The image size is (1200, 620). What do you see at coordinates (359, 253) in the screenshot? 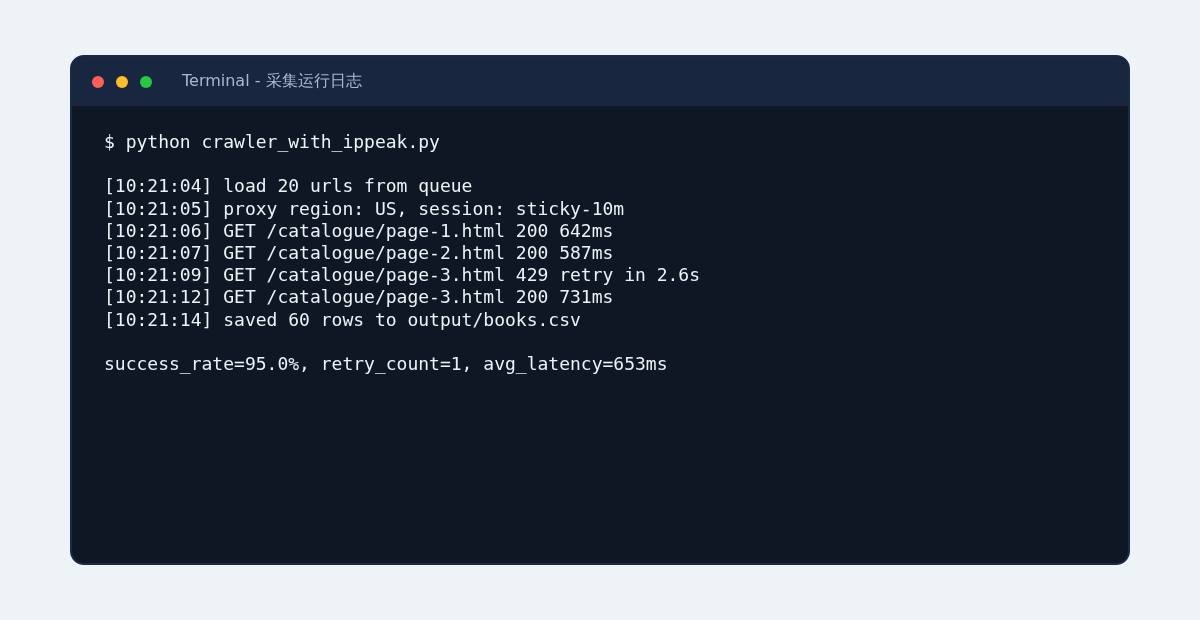
I see `log-line: [10:21:07] GET /catalogue/page-2.html 200 587ms` at bounding box center [359, 253].